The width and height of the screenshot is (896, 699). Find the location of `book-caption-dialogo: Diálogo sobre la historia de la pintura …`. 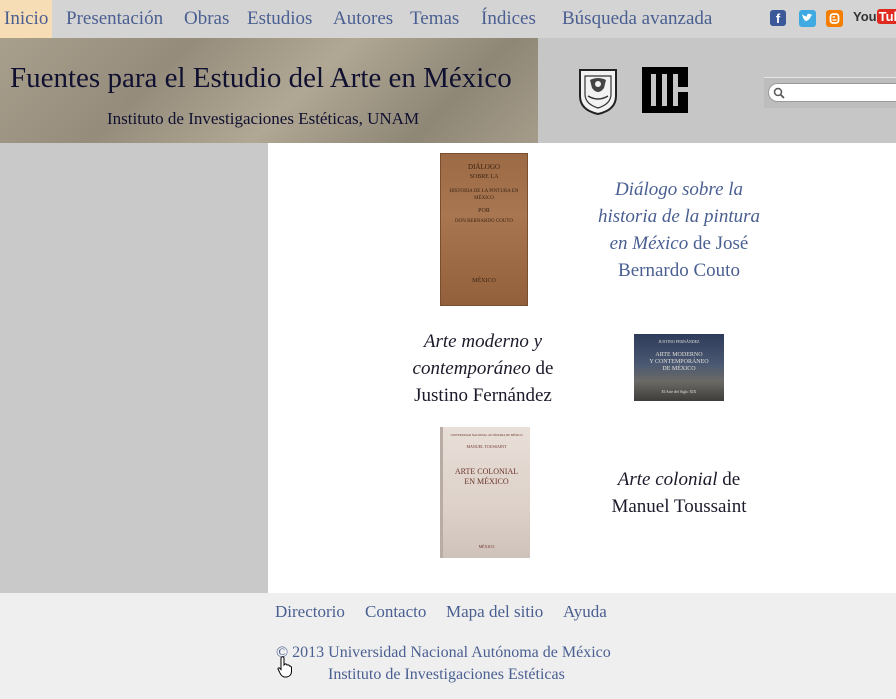

book-caption-dialogo: Diálogo sobre la historia de la pintura … is located at coordinates (679, 230).